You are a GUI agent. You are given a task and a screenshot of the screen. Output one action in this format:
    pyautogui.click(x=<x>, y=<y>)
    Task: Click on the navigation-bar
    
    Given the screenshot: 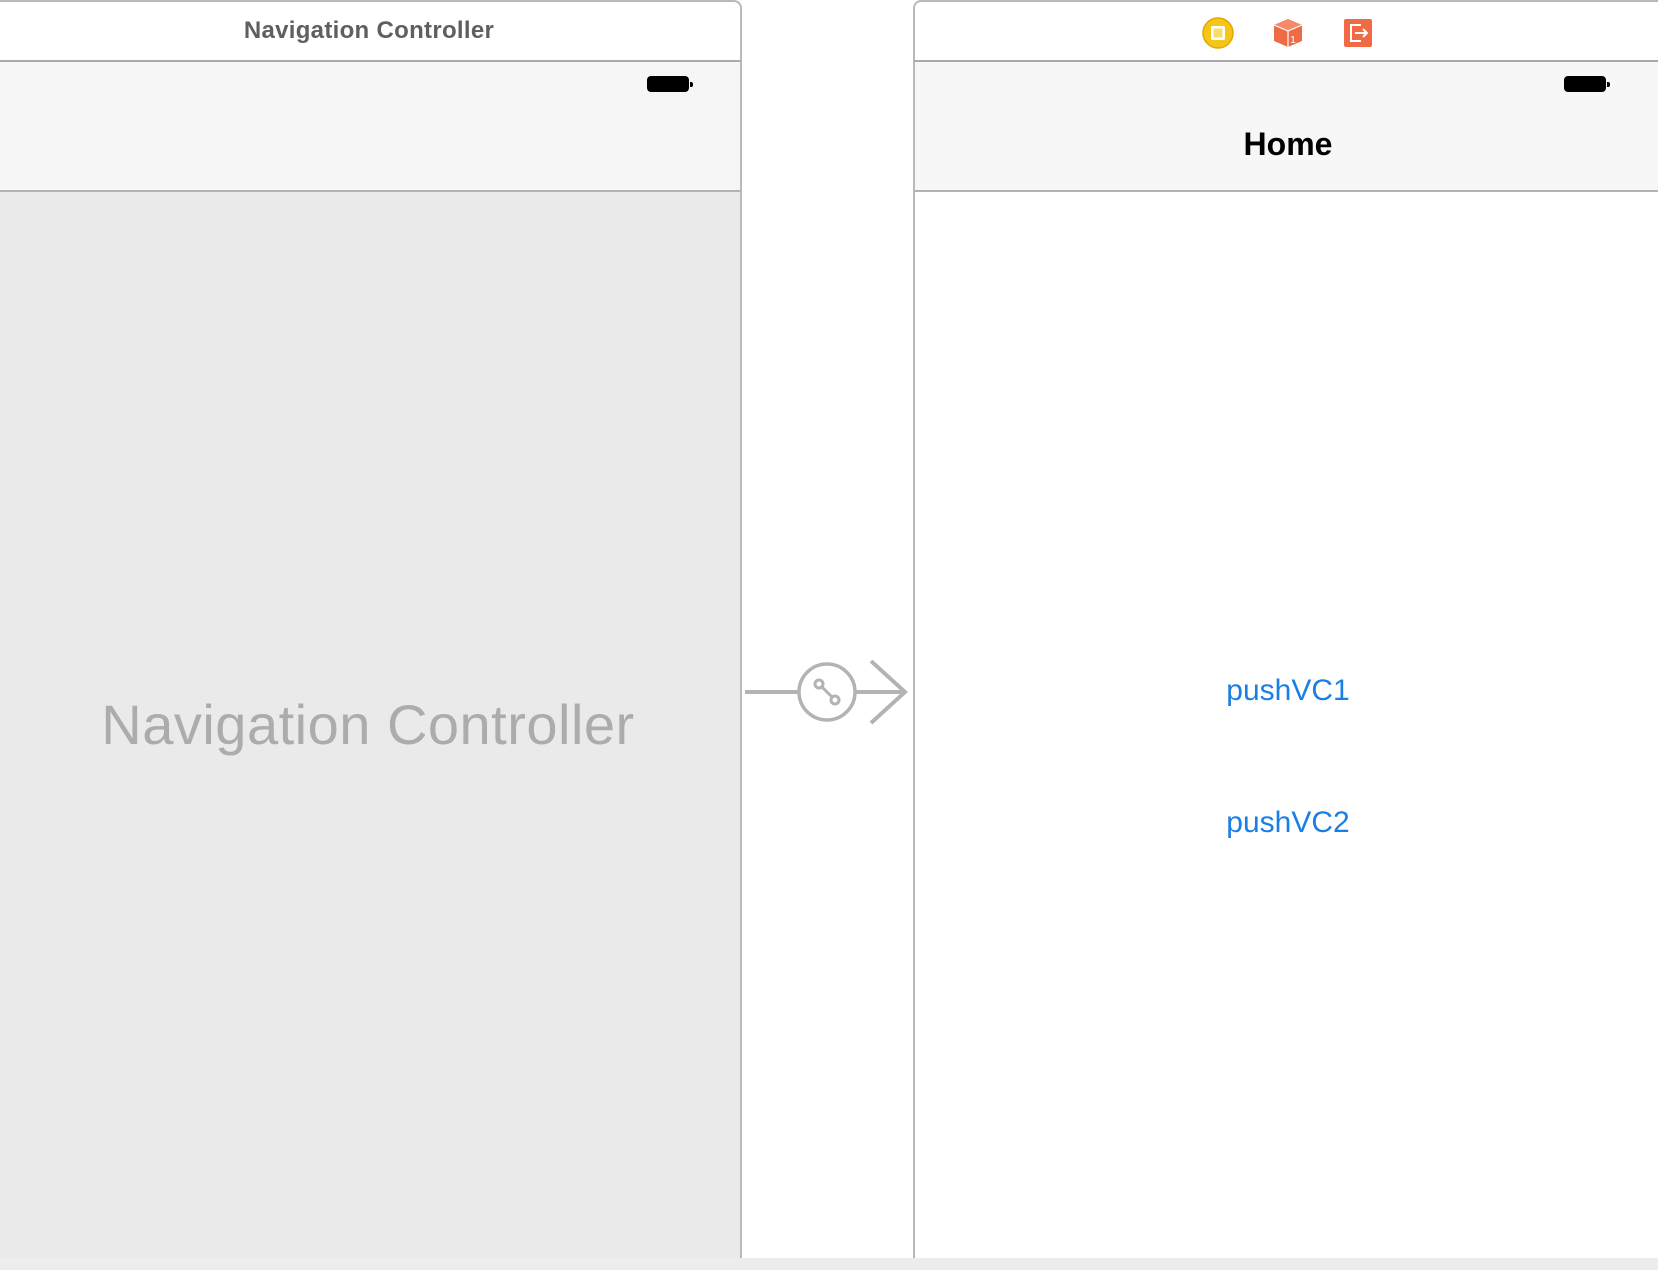 What is the action you would take?
    pyautogui.click(x=370, y=127)
    